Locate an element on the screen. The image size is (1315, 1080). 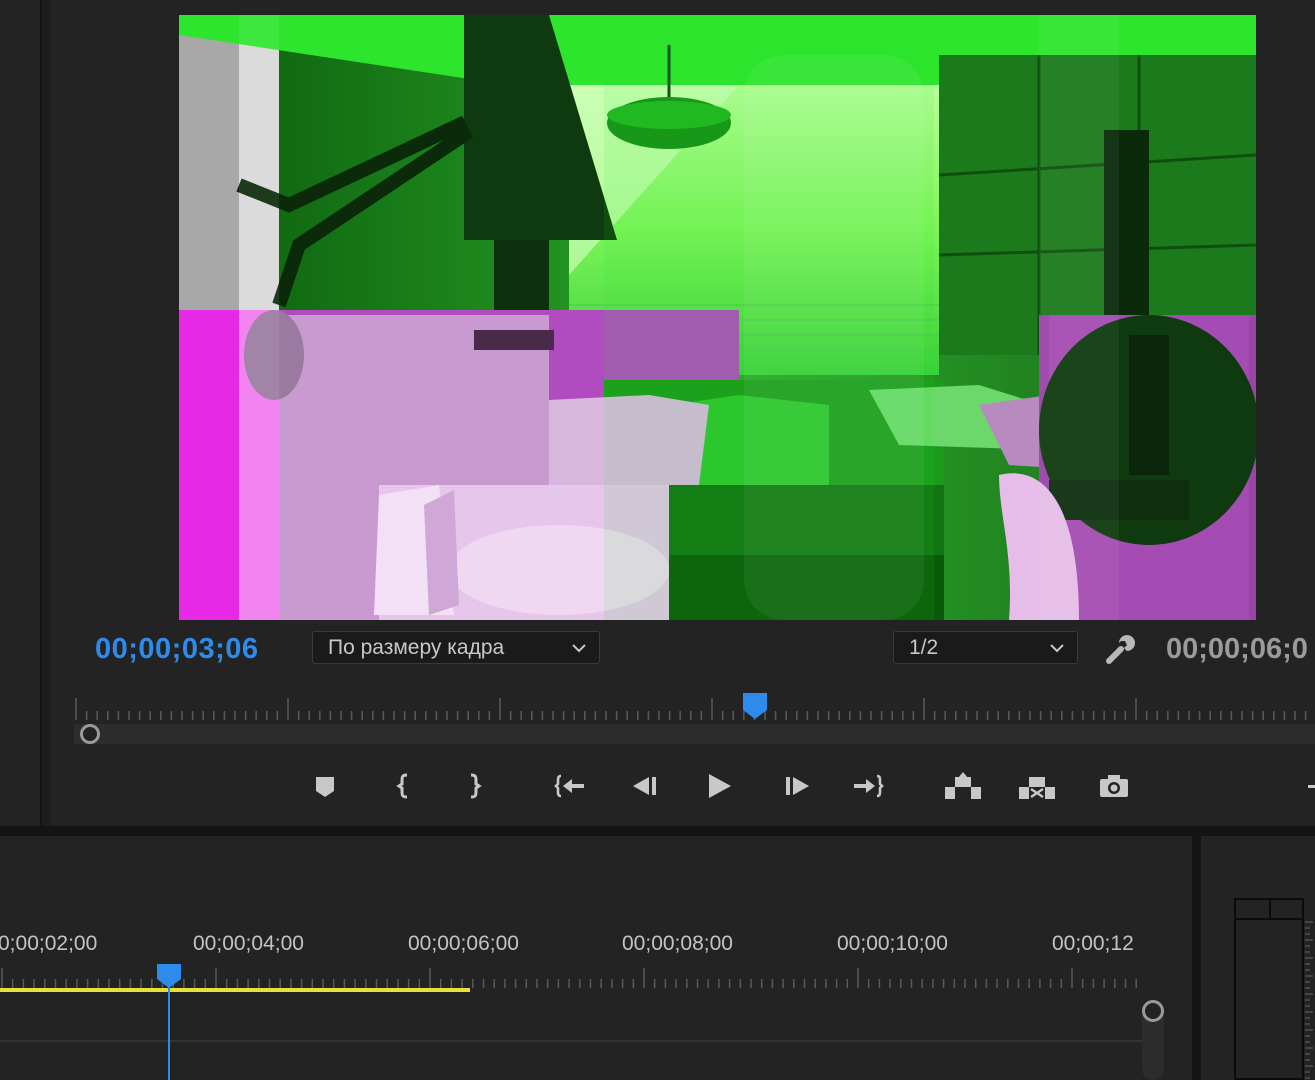
go-to-in-button is located at coordinates (570, 786).